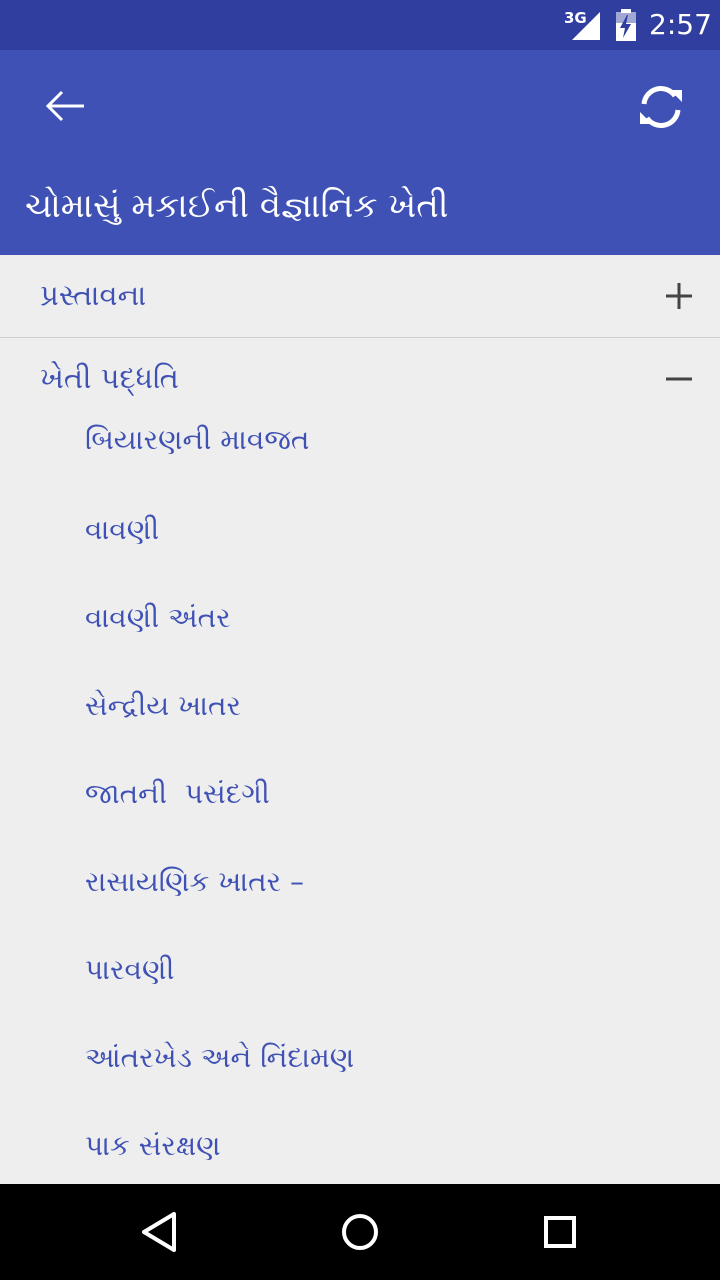 This screenshot has width=720, height=1280. What do you see at coordinates (195, 881) in the screenshot?
I see `list-item-label: રાસાયણિક ખાતર –` at bounding box center [195, 881].